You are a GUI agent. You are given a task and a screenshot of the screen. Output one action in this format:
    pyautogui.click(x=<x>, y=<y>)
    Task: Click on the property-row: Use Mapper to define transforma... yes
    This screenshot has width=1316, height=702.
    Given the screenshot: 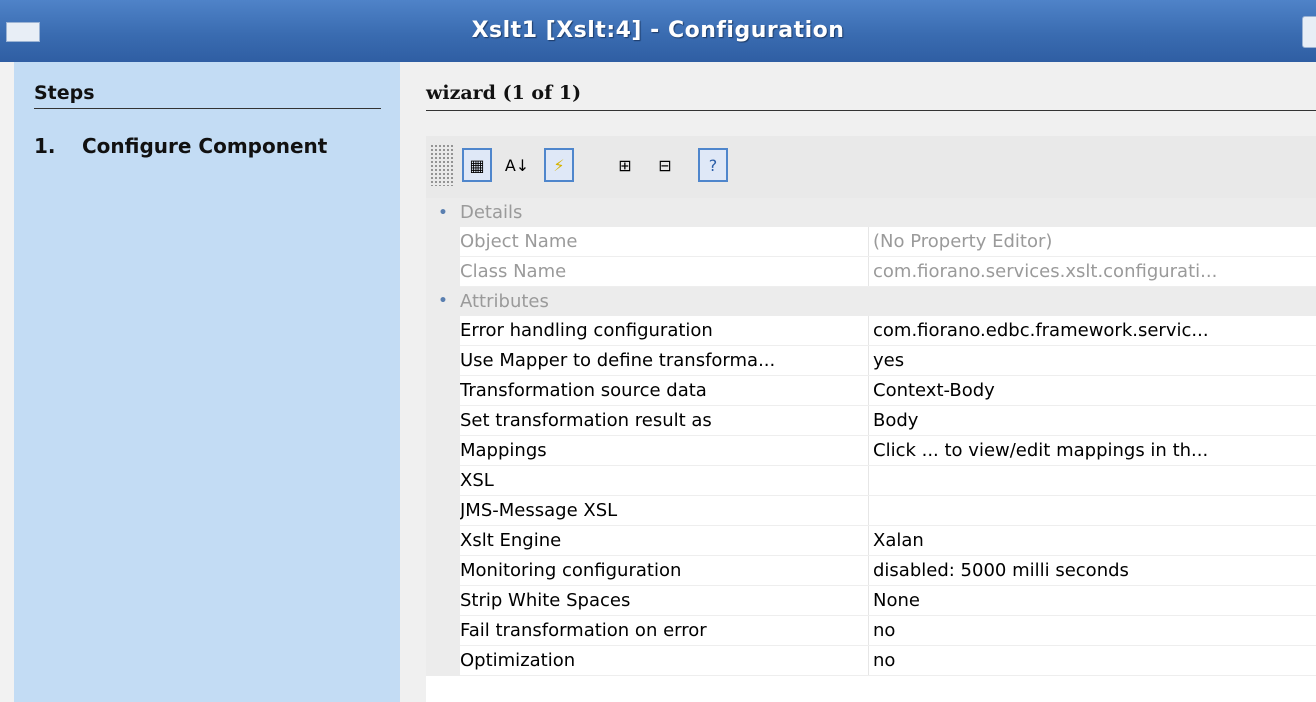 What is the action you would take?
    pyautogui.click(x=871, y=360)
    